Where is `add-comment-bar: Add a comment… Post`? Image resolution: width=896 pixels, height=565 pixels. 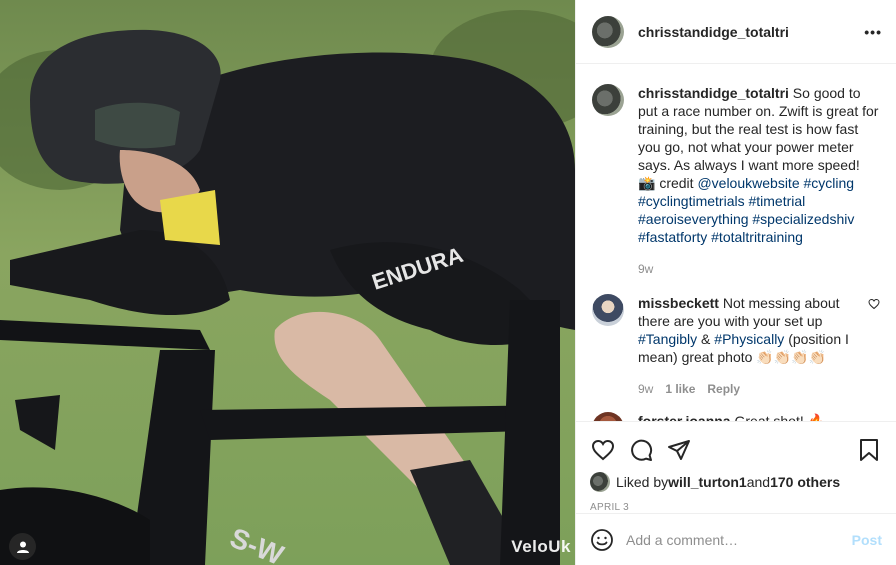
add-comment-bar: Add a comment… Post is located at coordinates (736, 539).